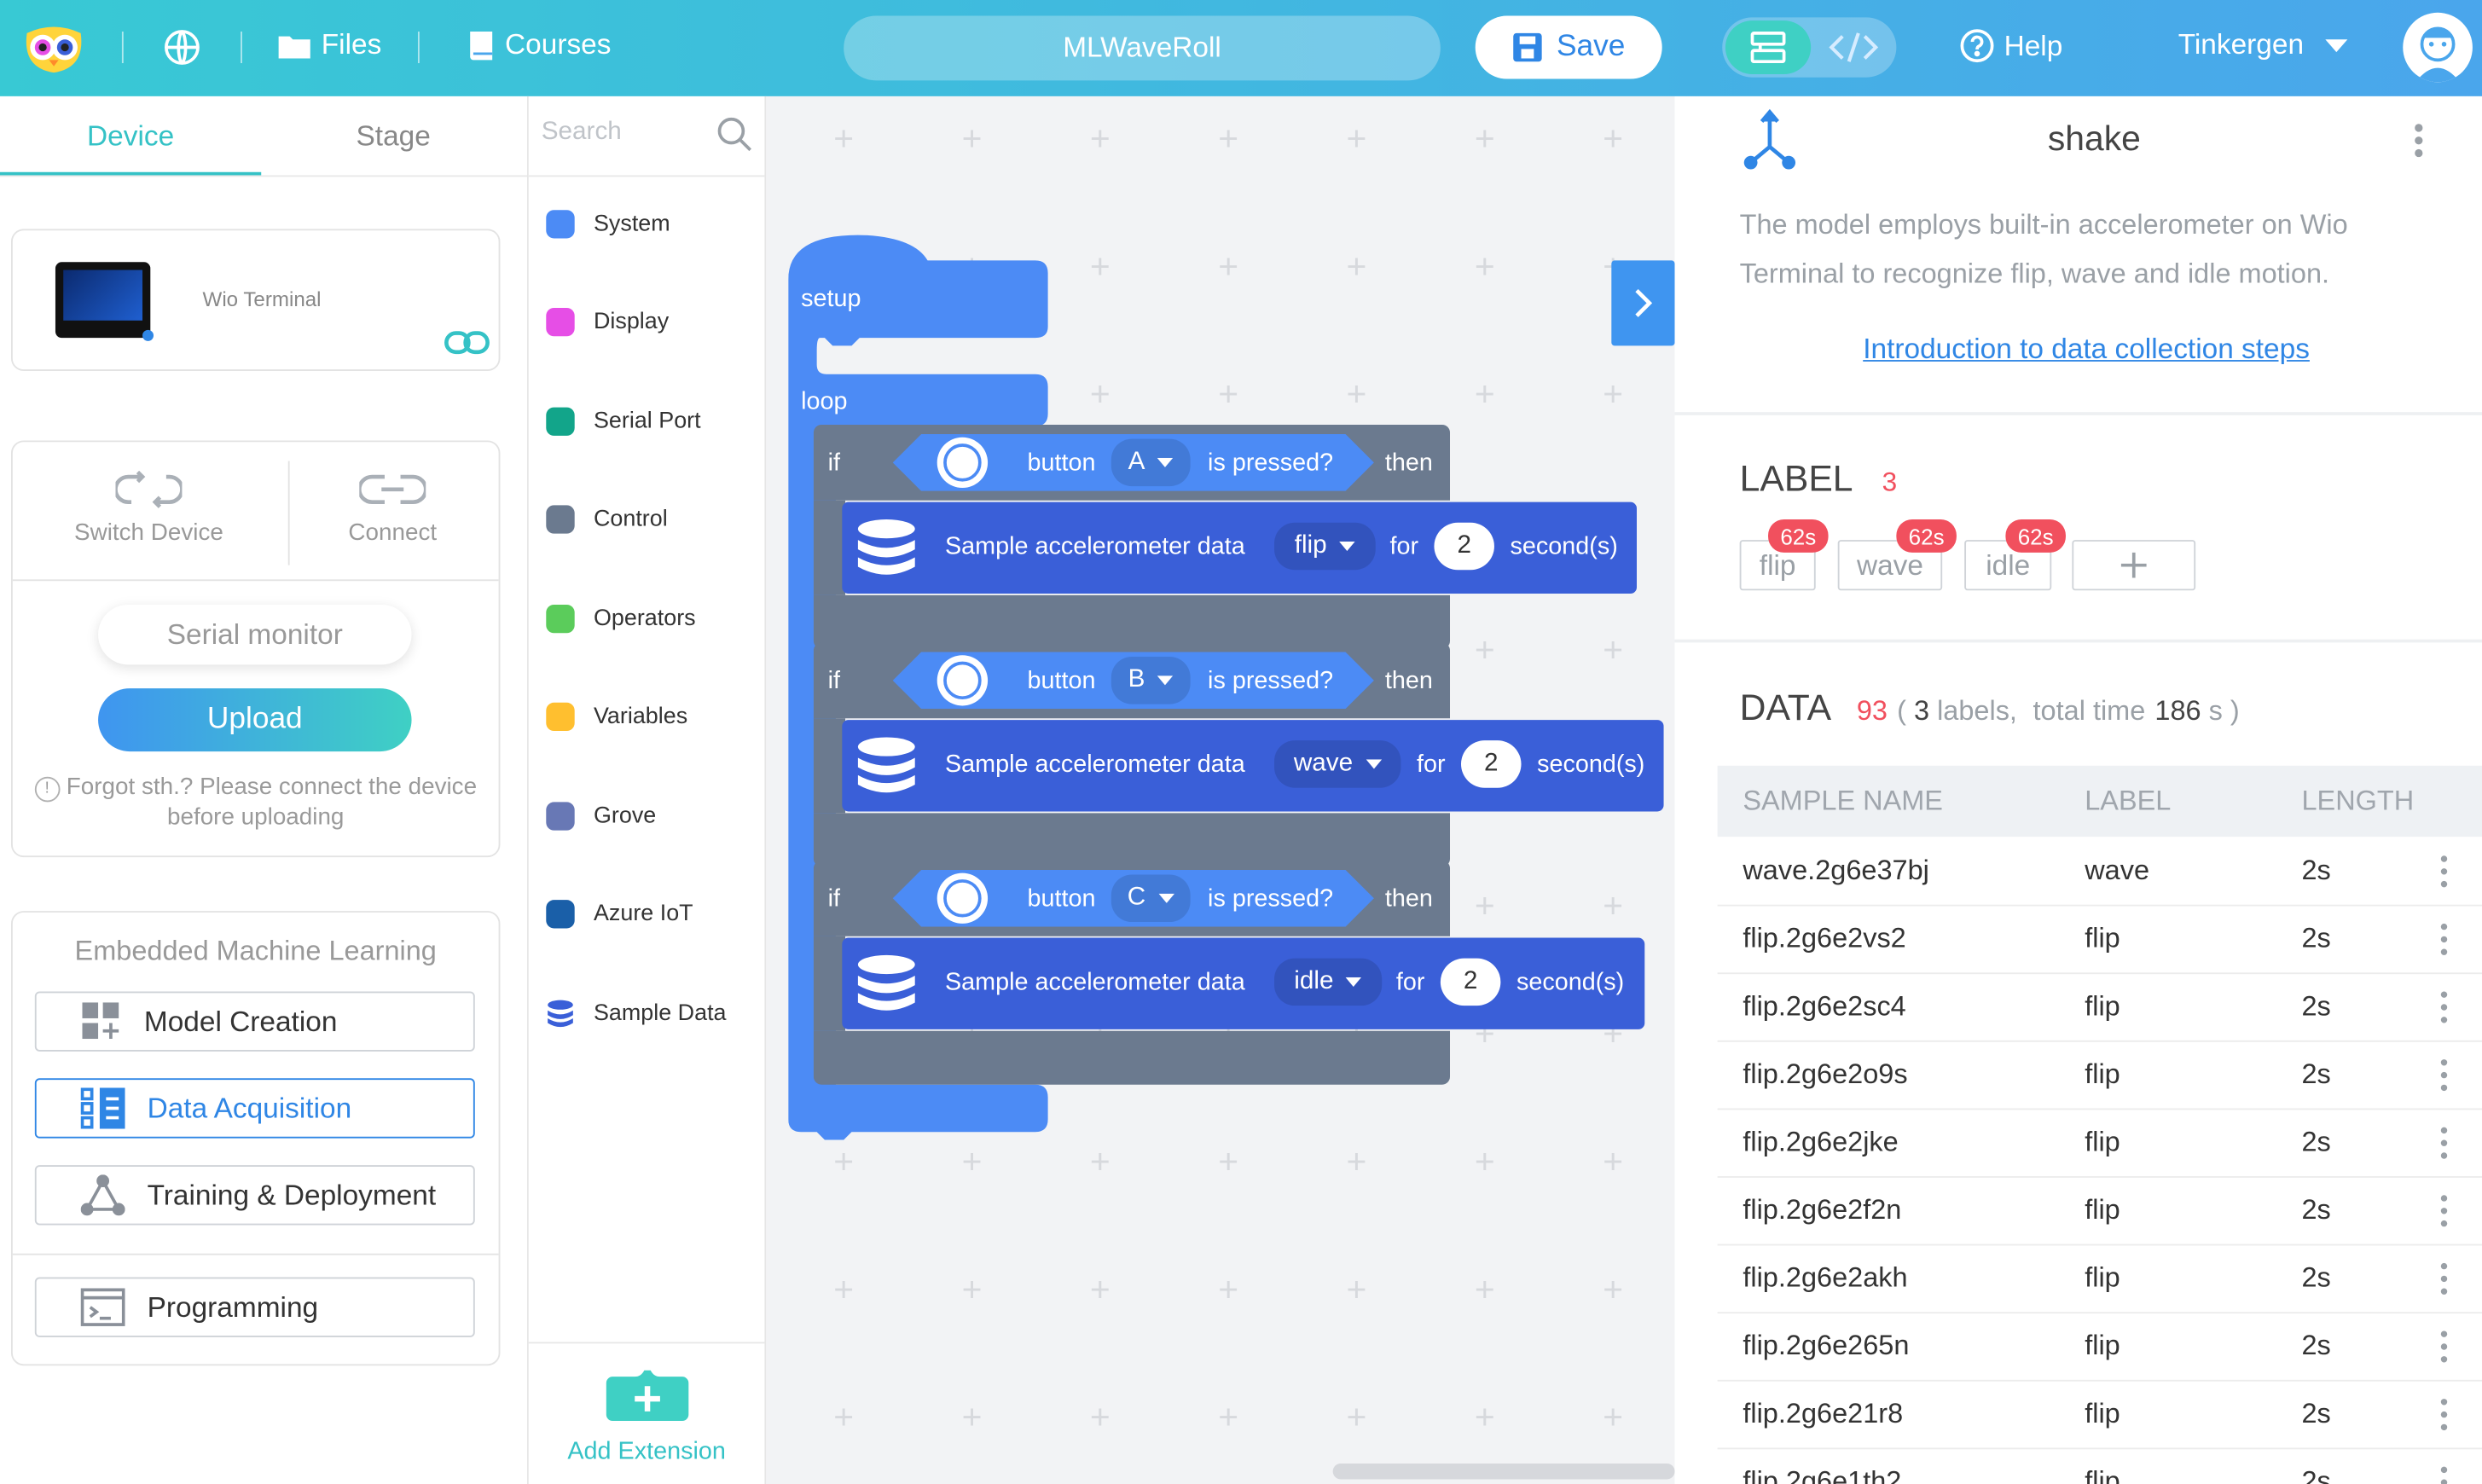  I want to click on add-label-button, so click(2134, 565).